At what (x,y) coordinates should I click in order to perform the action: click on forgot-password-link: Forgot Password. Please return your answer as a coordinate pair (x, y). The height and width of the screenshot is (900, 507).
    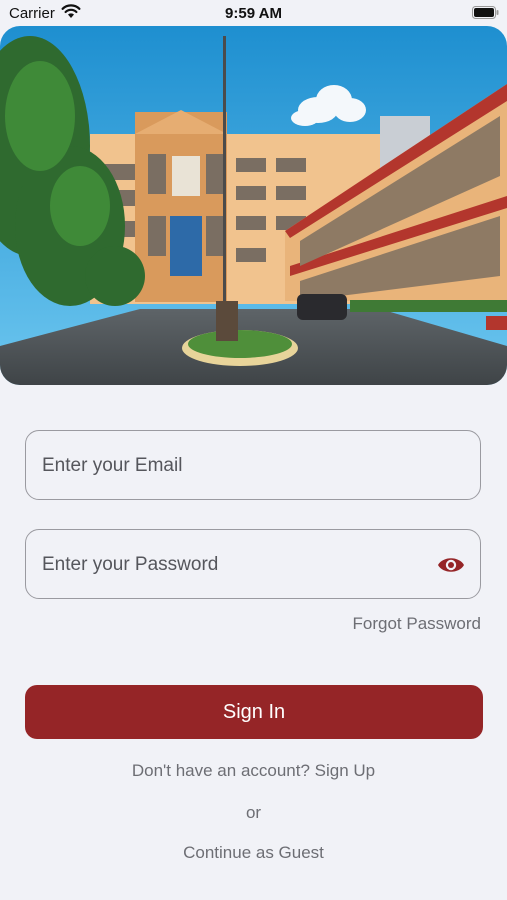
    Looking at the image, I should click on (417, 624).